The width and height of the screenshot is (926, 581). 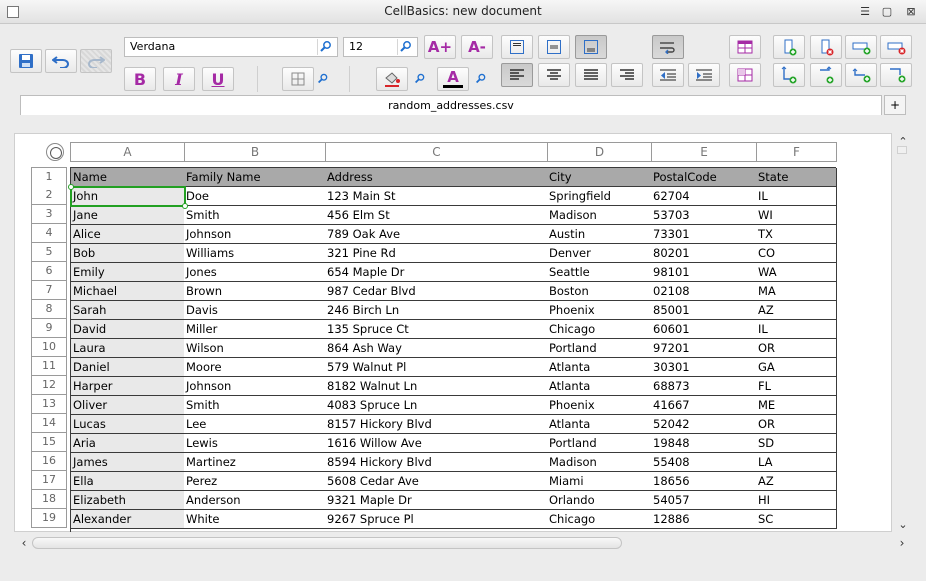 What do you see at coordinates (128, 329) in the screenshot?
I see `table-cell: David` at bounding box center [128, 329].